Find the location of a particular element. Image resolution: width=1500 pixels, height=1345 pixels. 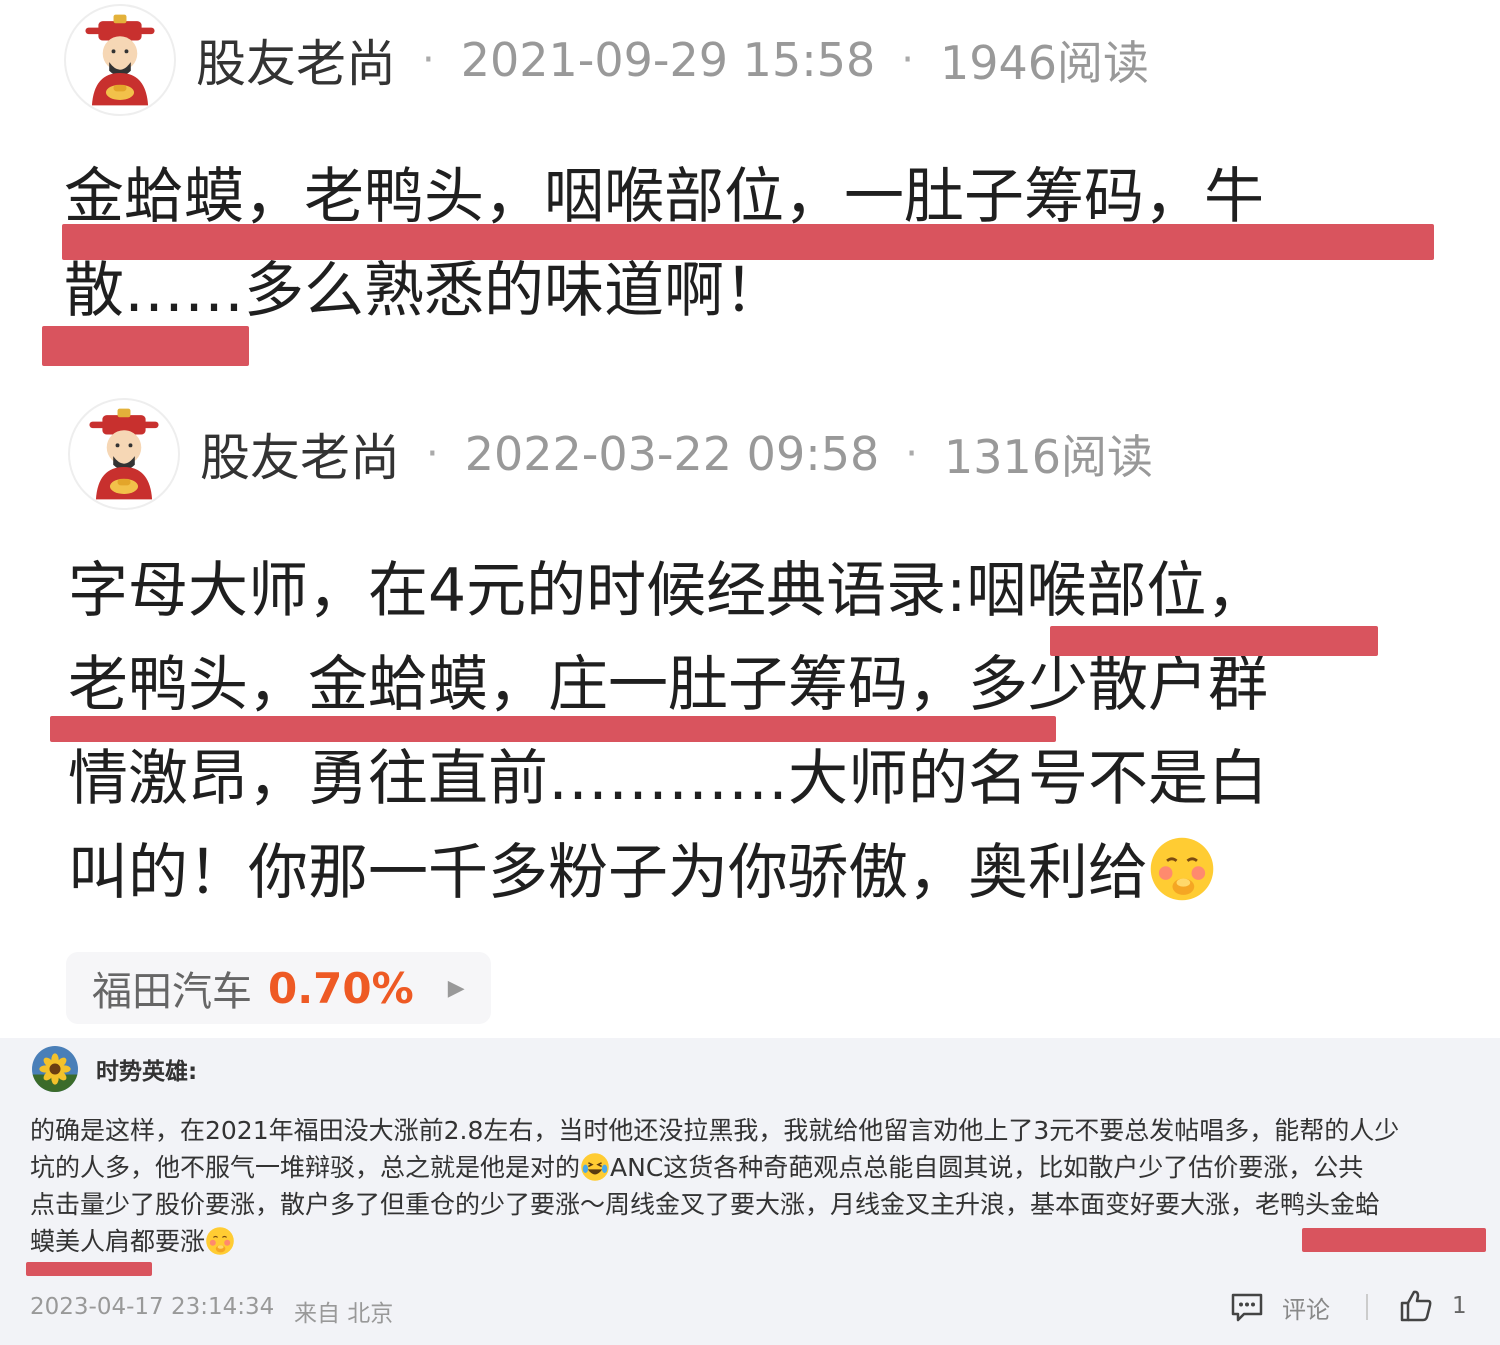

stock-name: 福田汽车 is located at coordinates (172, 992).